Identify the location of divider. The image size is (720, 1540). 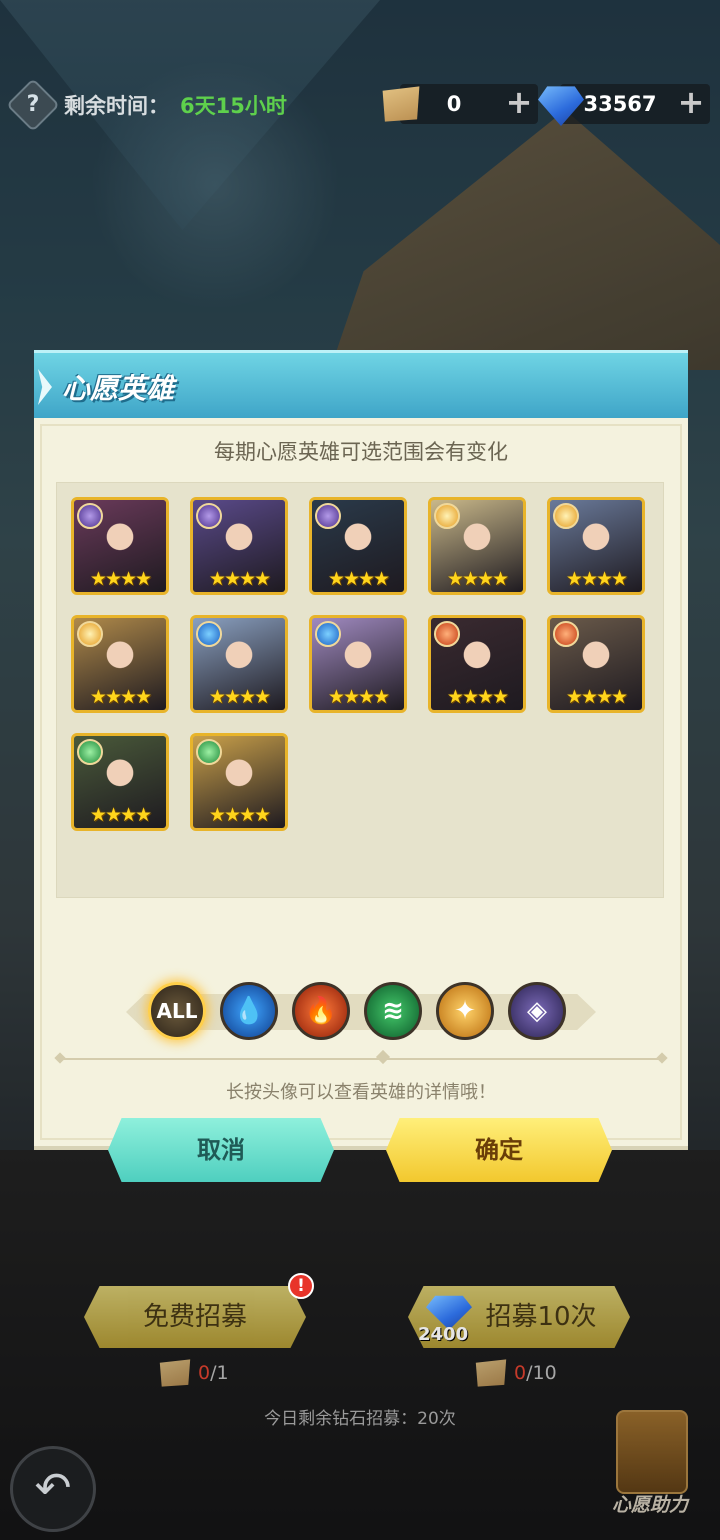
(361, 1057).